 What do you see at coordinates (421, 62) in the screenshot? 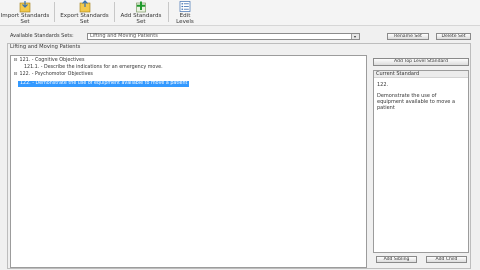
I see `add-top-level-standard-button: Add Top Level Standard` at bounding box center [421, 62].